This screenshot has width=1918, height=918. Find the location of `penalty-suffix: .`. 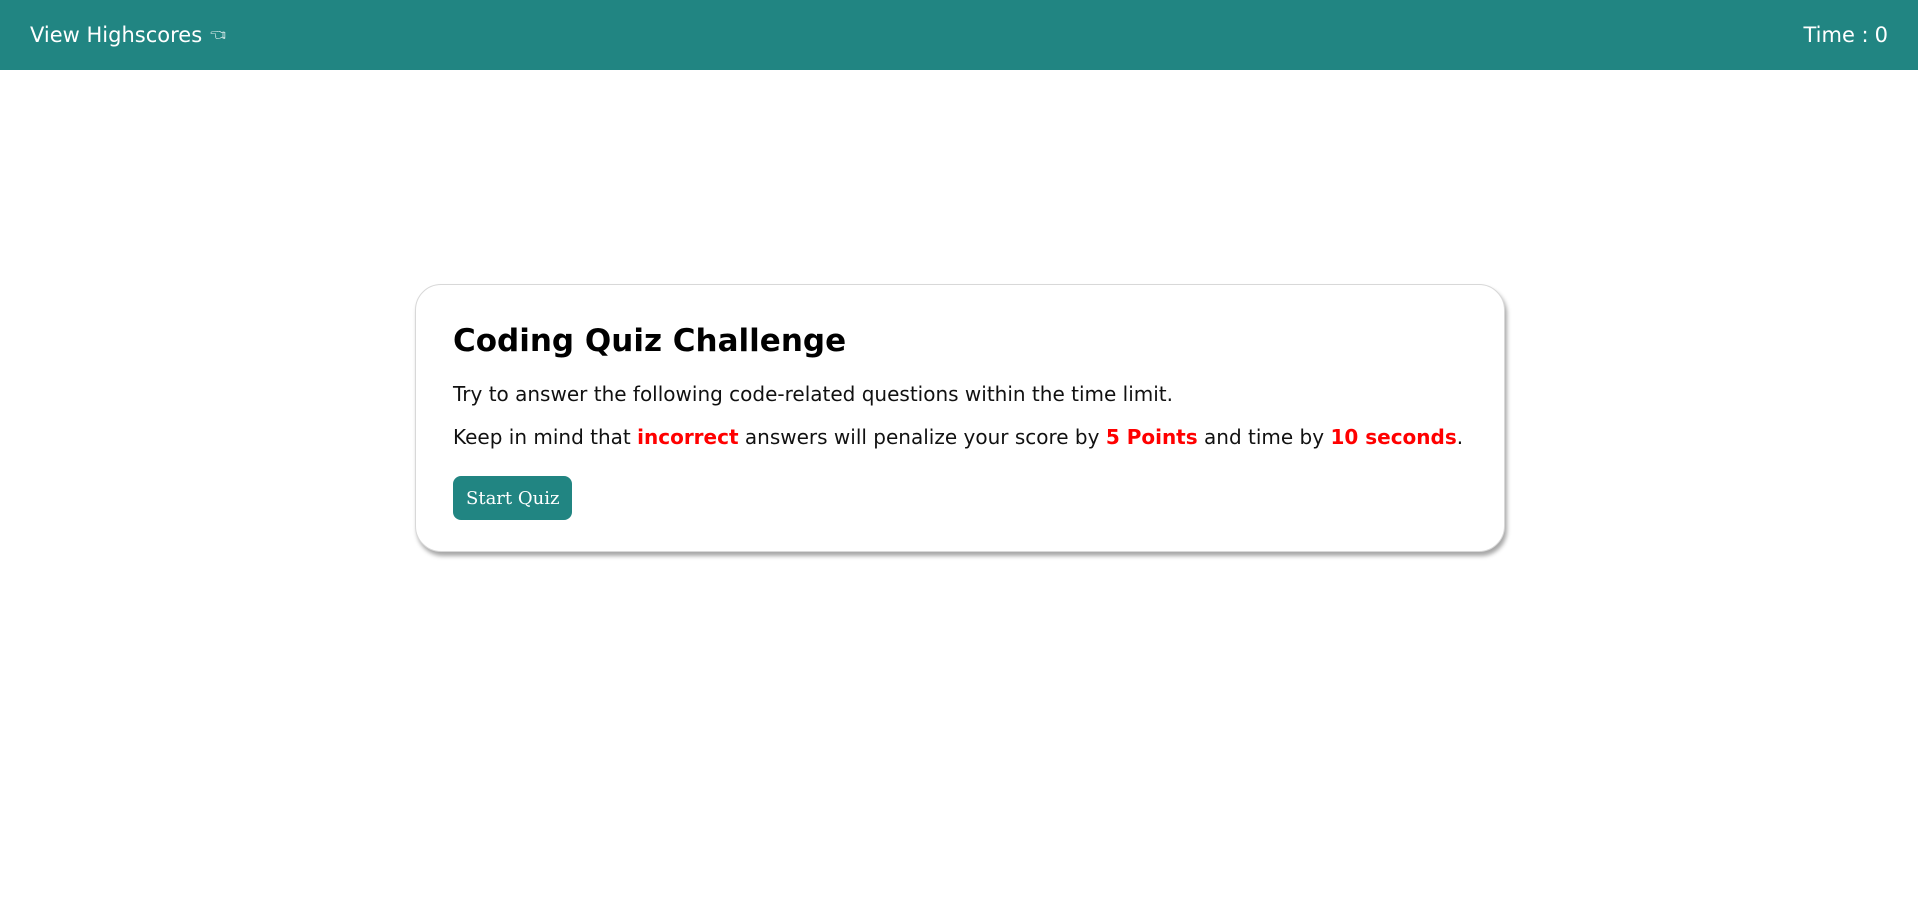

penalty-suffix: . is located at coordinates (1460, 437).